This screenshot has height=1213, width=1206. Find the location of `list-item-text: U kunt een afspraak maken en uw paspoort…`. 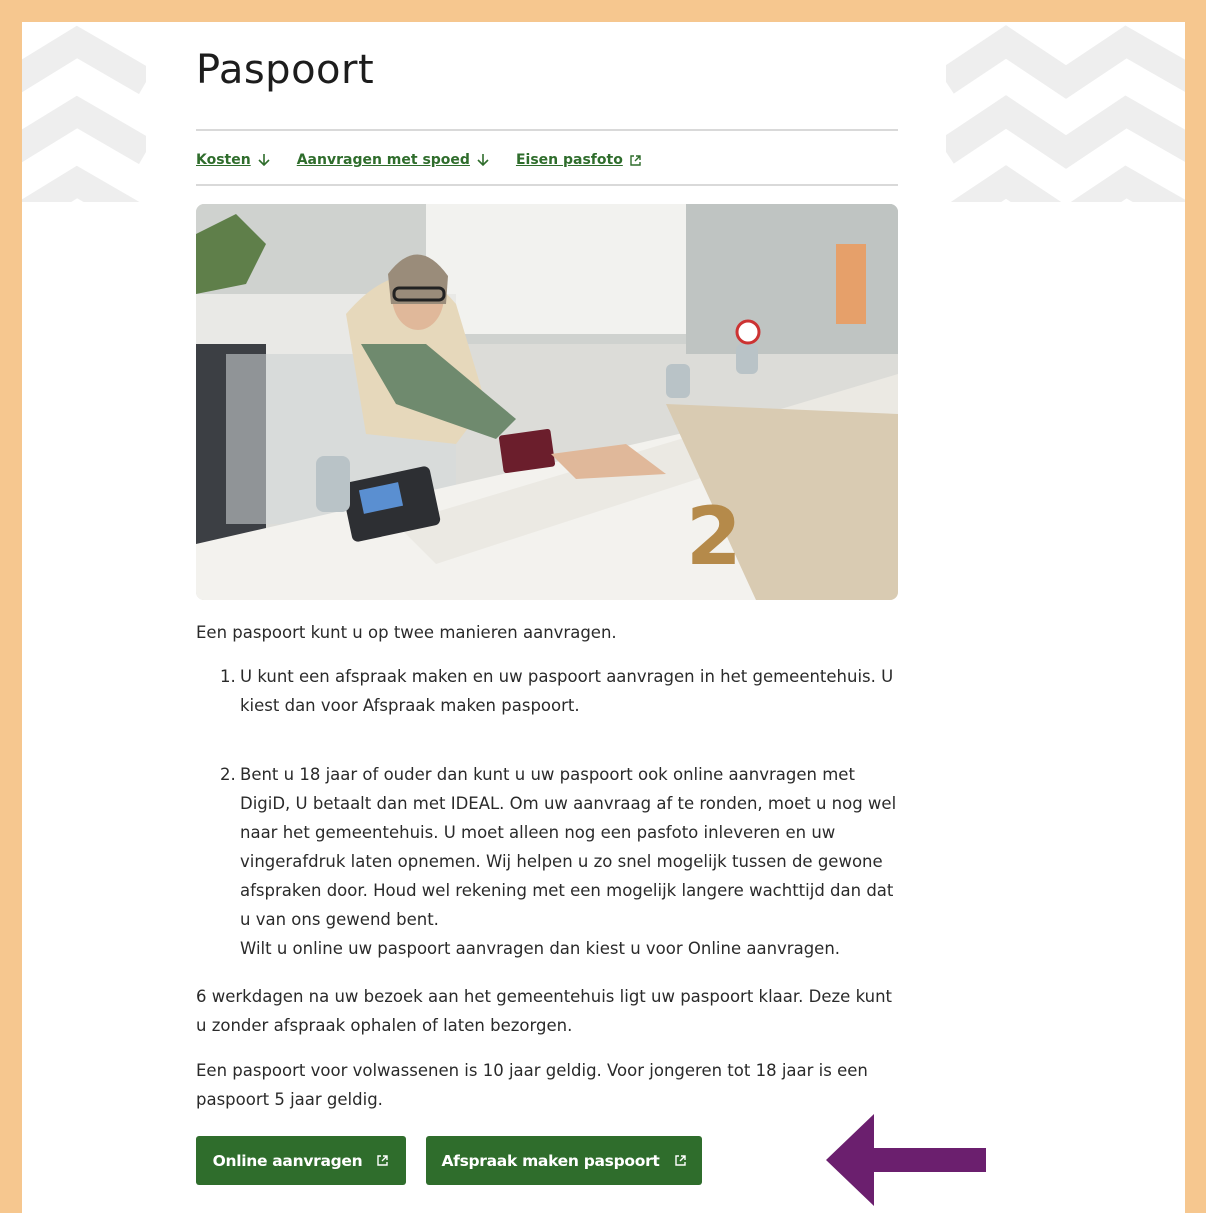

list-item-text: U kunt een afspraak maken en uw paspoort… is located at coordinates (567, 691).